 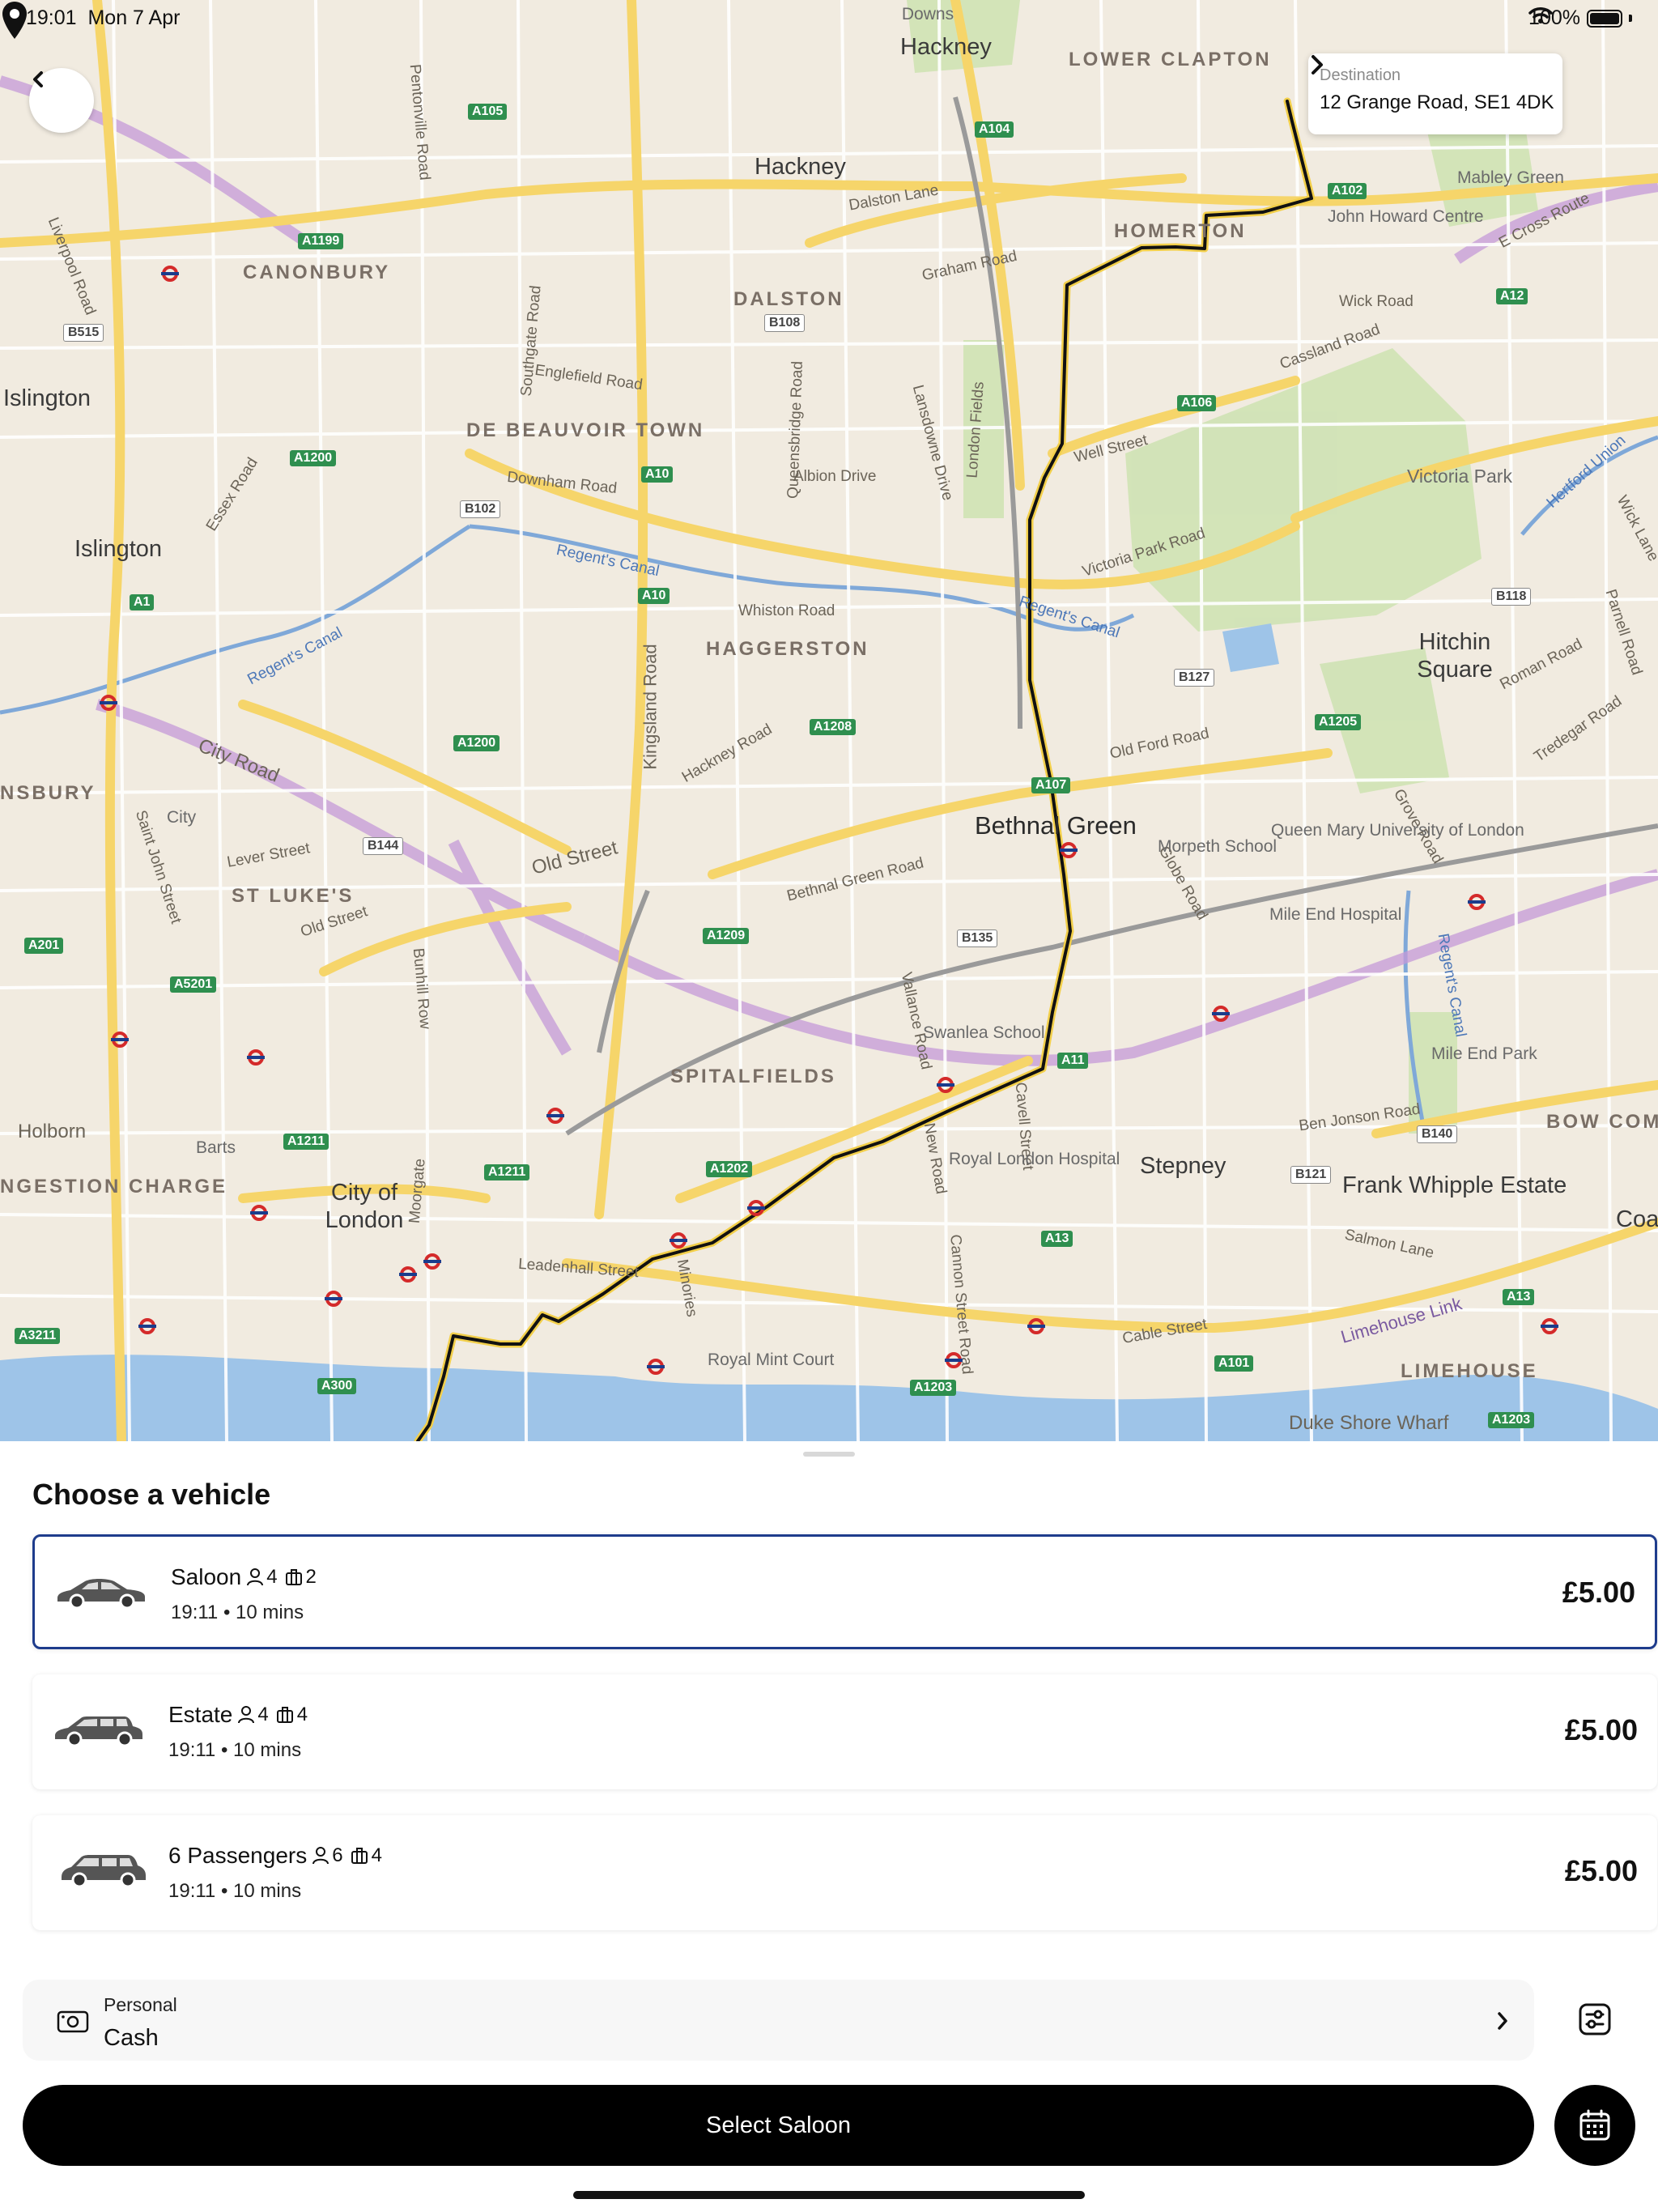 What do you see at coordinates (337, 1855) in the screenshot?
I see `passenger-count: 6` at bounding box center [337, 1855].